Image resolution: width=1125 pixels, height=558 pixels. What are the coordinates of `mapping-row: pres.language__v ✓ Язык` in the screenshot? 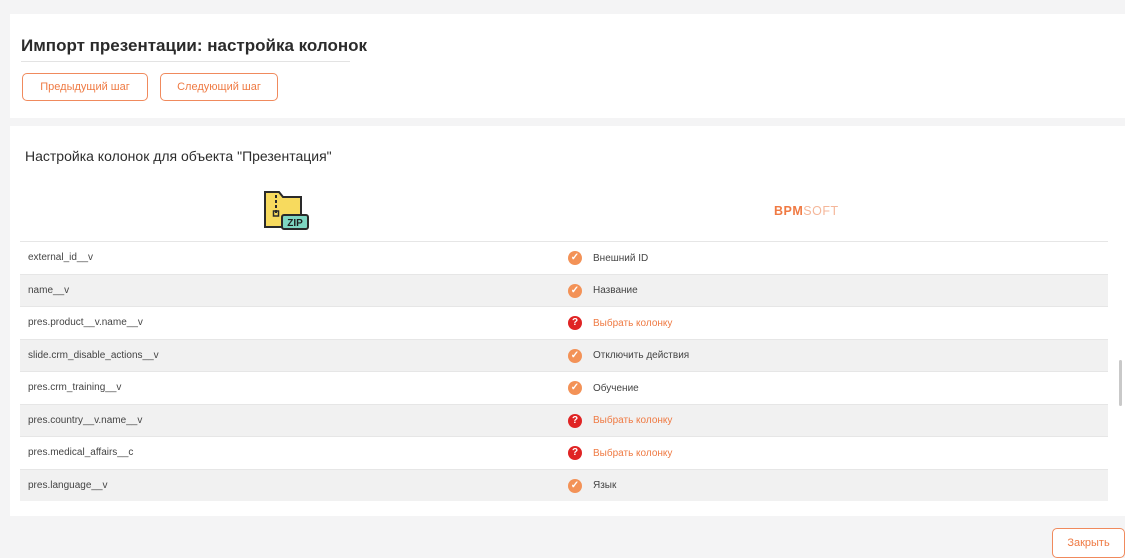 It's located at (564, 484).